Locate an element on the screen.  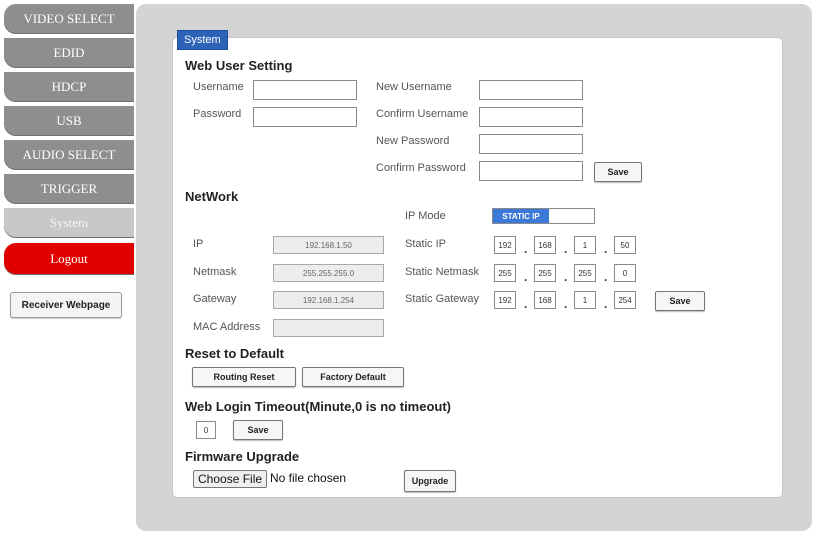
save-user-button: Save is located at coordinates (618, 172).